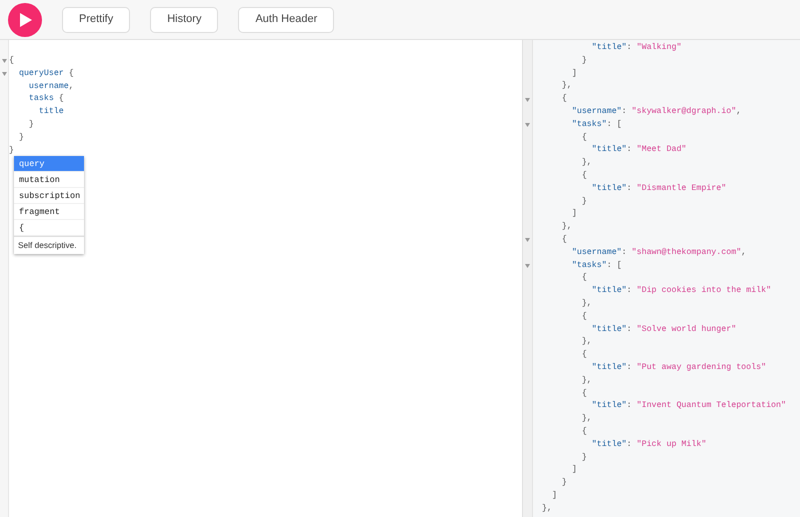 The width and height of the screenshot is (800, 517). Describe the element at coordinates (49, 180) in the screenshot. I see `autocomplete-item: mutation` at that location.